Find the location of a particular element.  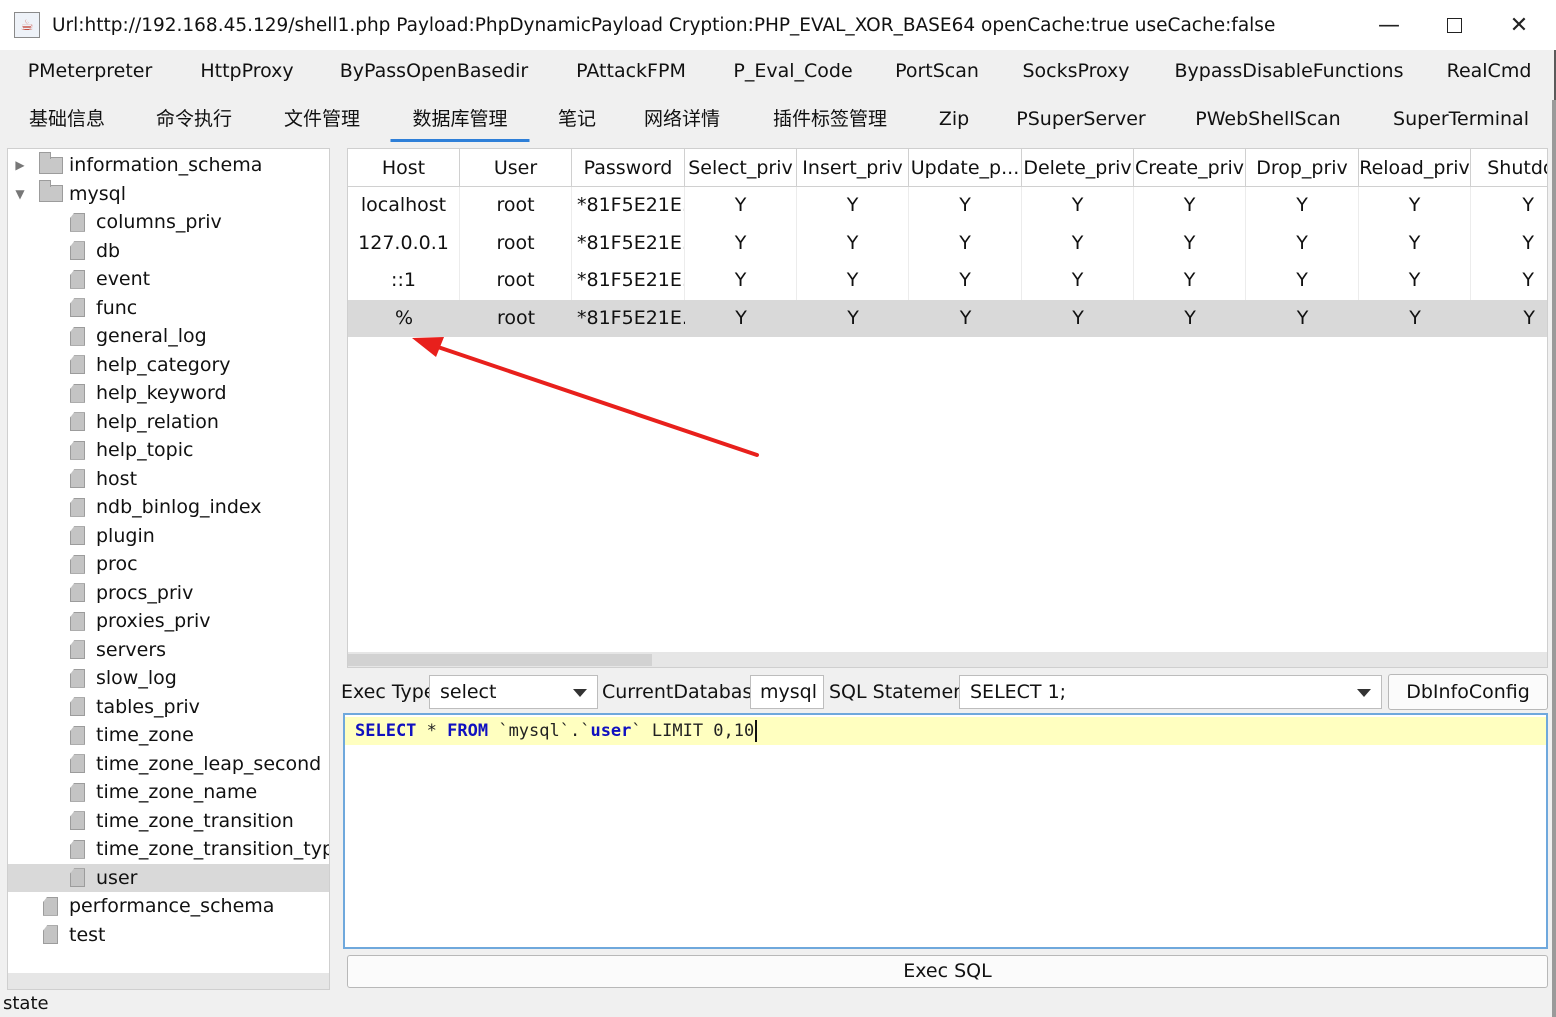

tree-node: slow_log is located at coordinates (168, 678).